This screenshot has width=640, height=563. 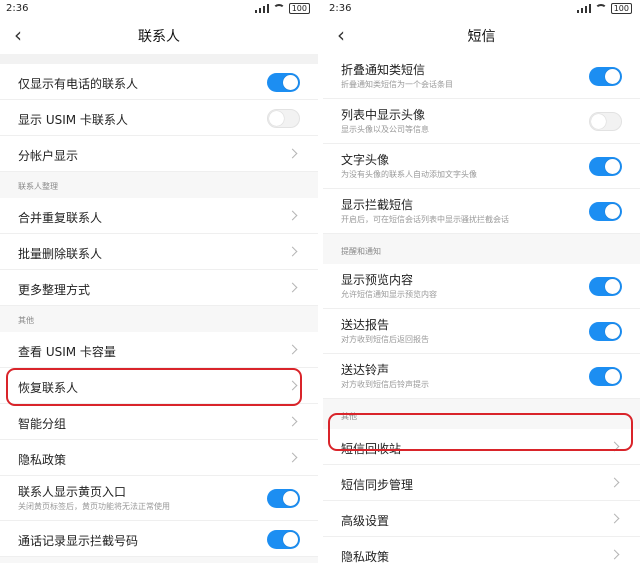 I want to click on row-label: 智能分组, so click(x=42, y=424).